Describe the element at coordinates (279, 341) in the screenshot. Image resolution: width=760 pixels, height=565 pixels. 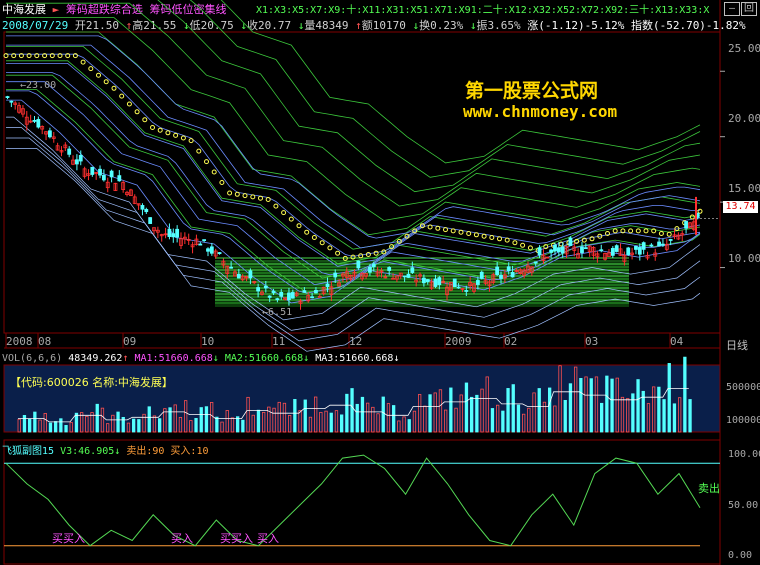
I see `x-label: 11` at that location.